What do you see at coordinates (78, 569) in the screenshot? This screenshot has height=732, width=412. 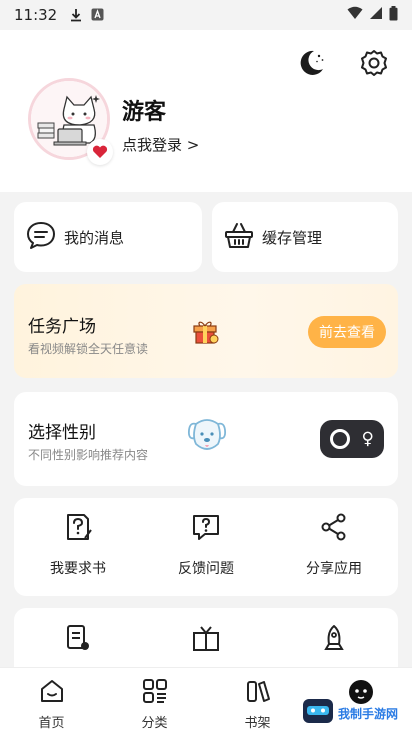 I see `request-book-label: 我要求书` at bounding box center [78, 569].